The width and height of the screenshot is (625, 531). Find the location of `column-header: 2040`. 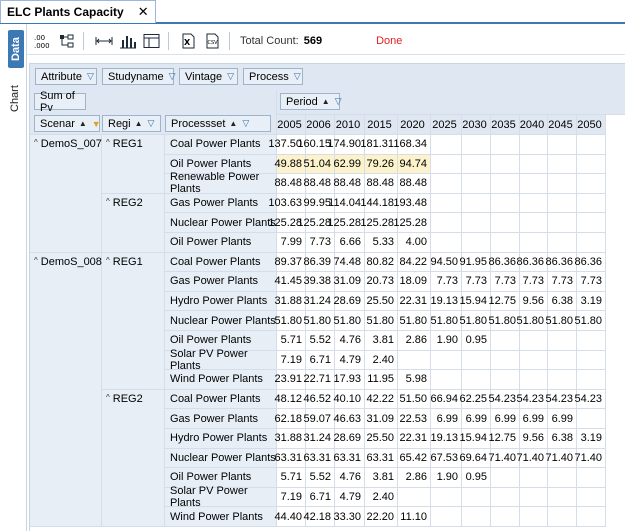

column-header: 2040 is located at coordinates (534, 125).